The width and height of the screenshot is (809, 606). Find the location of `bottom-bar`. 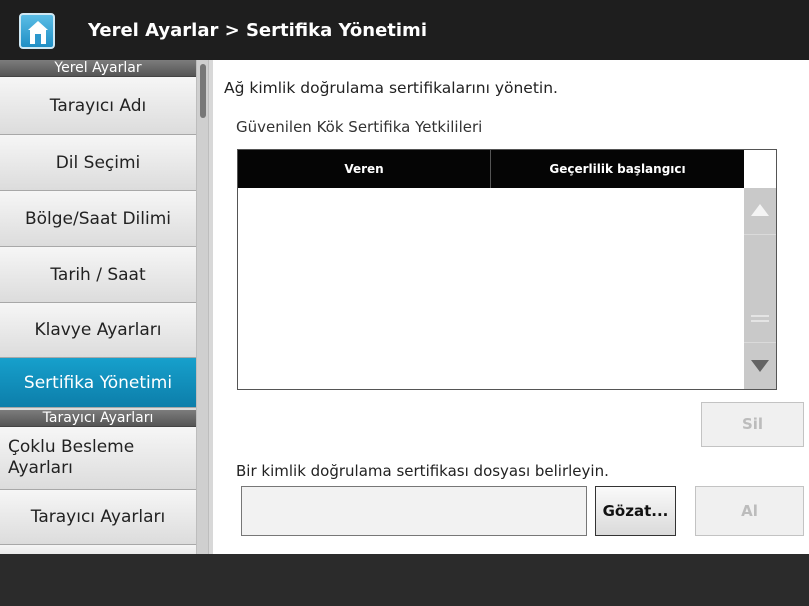

bottom-bar is located at coordinates (404, 580).